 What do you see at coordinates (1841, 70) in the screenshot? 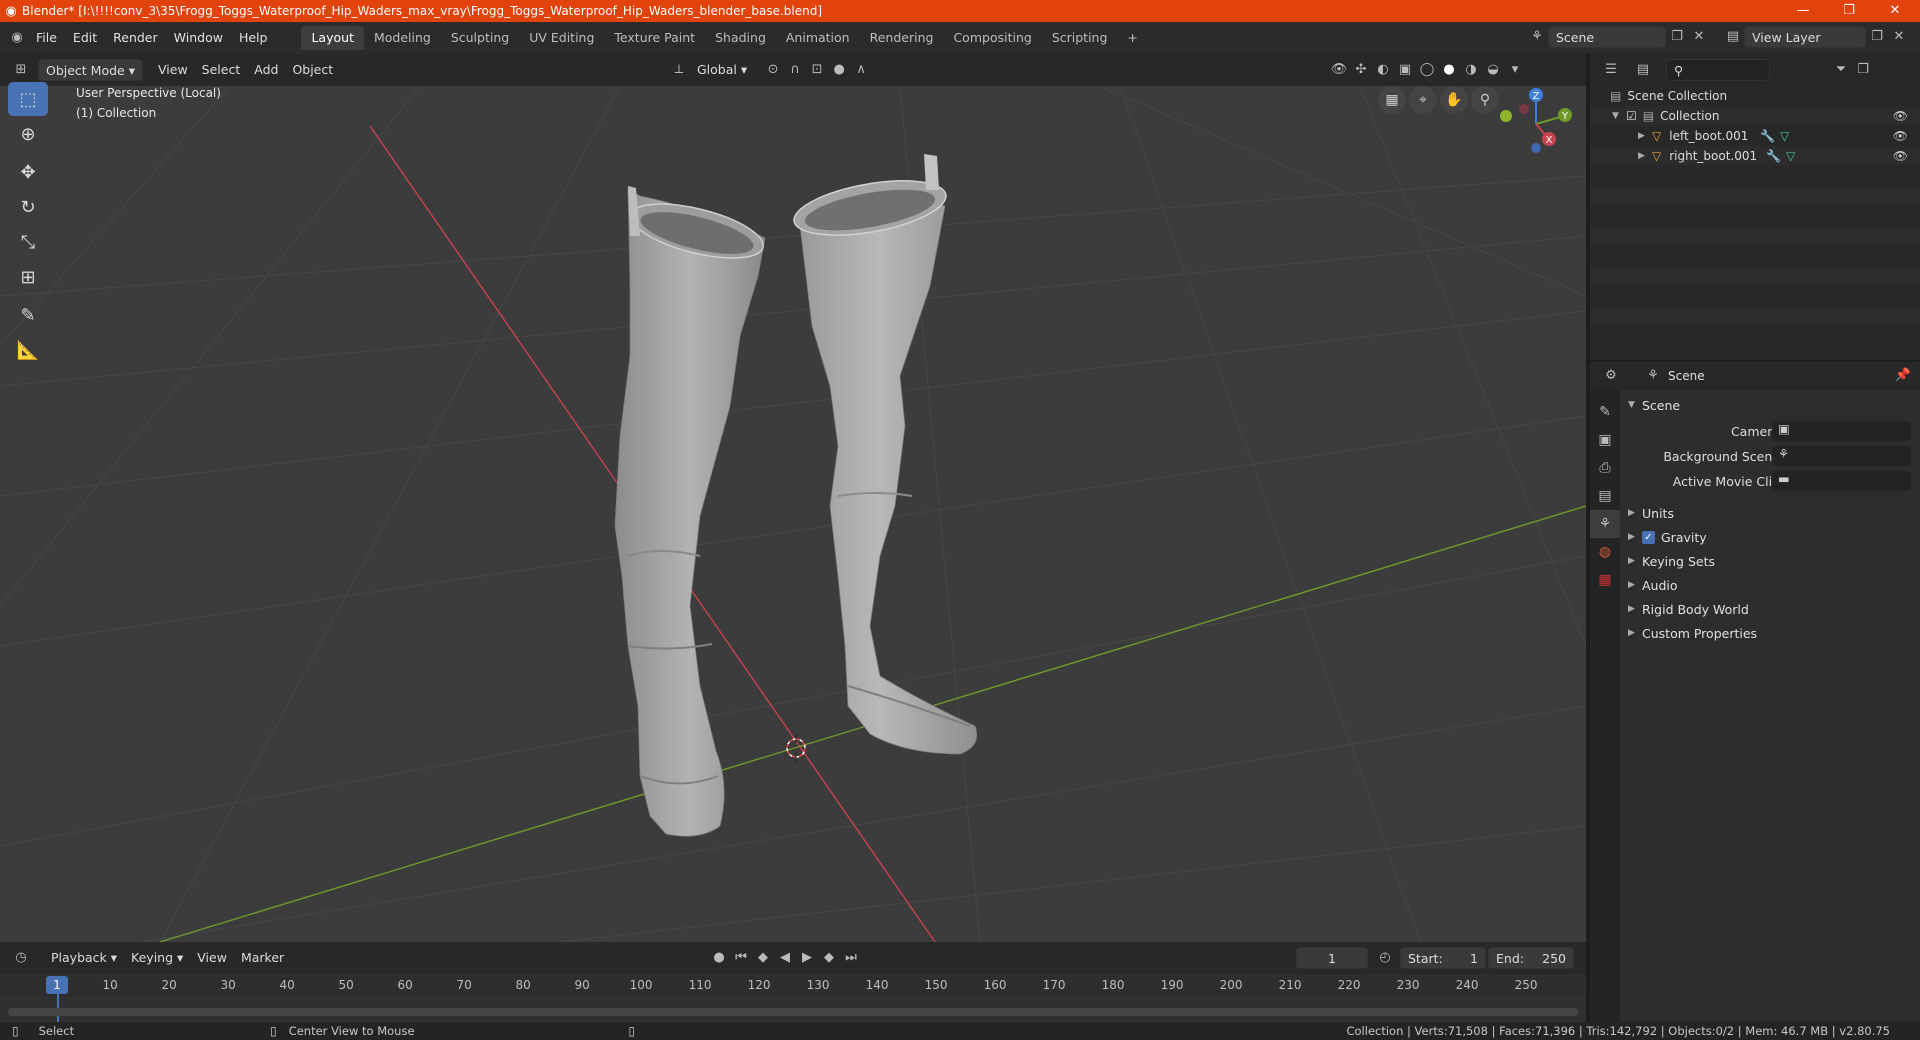
I see `filter-icon: ⏷` at bounding box center [1841, 70].